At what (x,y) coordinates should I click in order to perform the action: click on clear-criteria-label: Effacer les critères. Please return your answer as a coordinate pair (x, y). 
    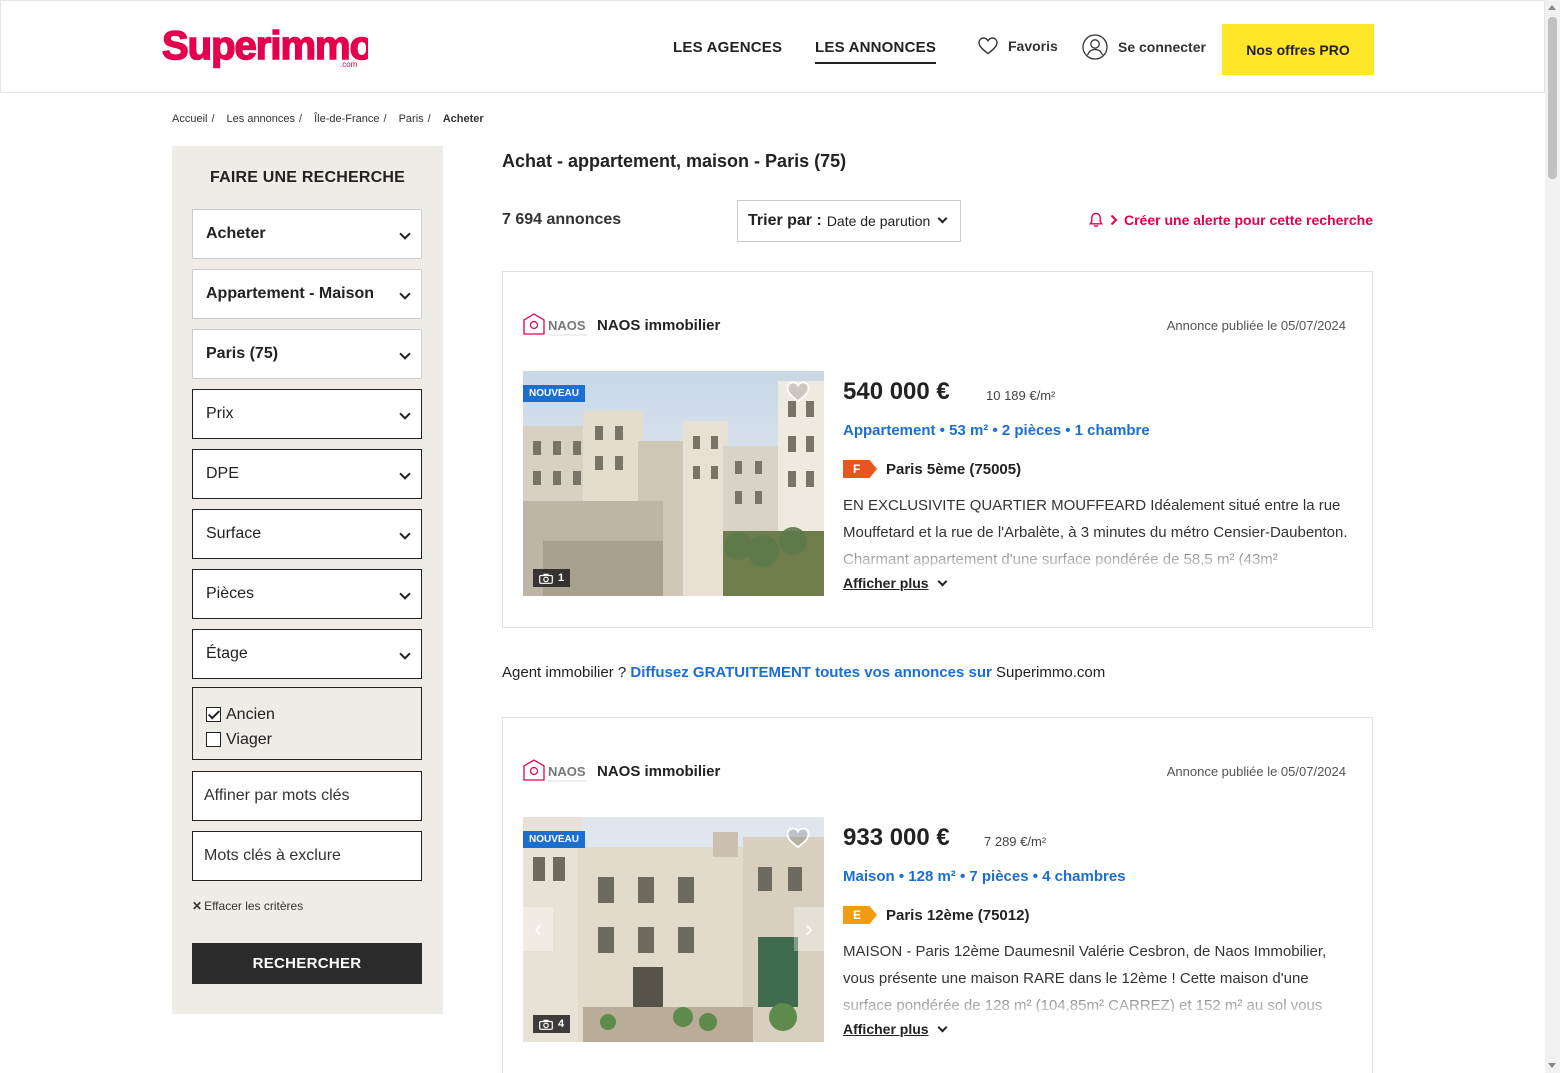
    Looking at the image, I should click on (254, 906).